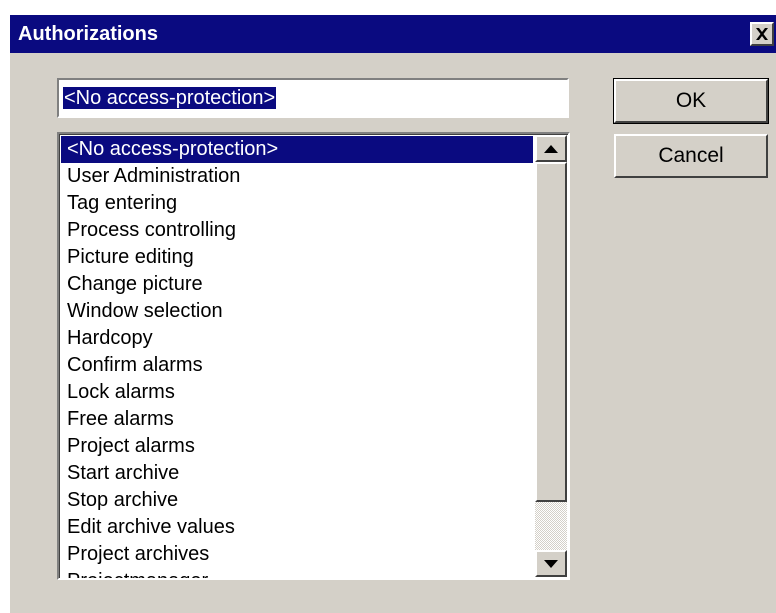 The height and width of the screenshot is (613, 776). Describe the element at coordinates (297, 573) in the screenshot. I see `list-item: Projectmanager` at that location.